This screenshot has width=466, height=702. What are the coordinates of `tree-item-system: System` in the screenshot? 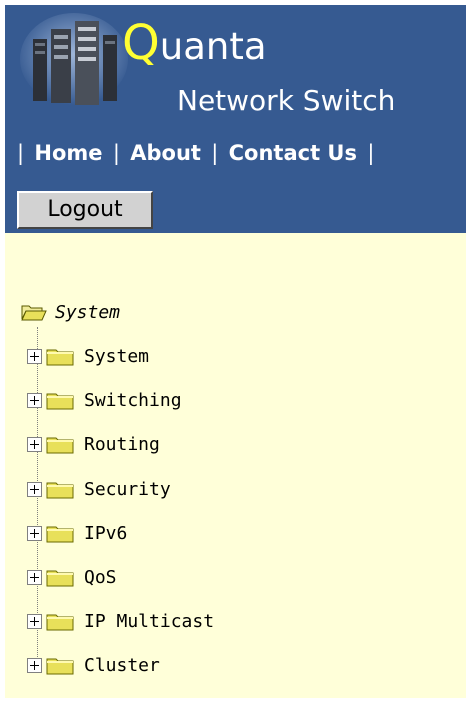 It's located at (88, 356).